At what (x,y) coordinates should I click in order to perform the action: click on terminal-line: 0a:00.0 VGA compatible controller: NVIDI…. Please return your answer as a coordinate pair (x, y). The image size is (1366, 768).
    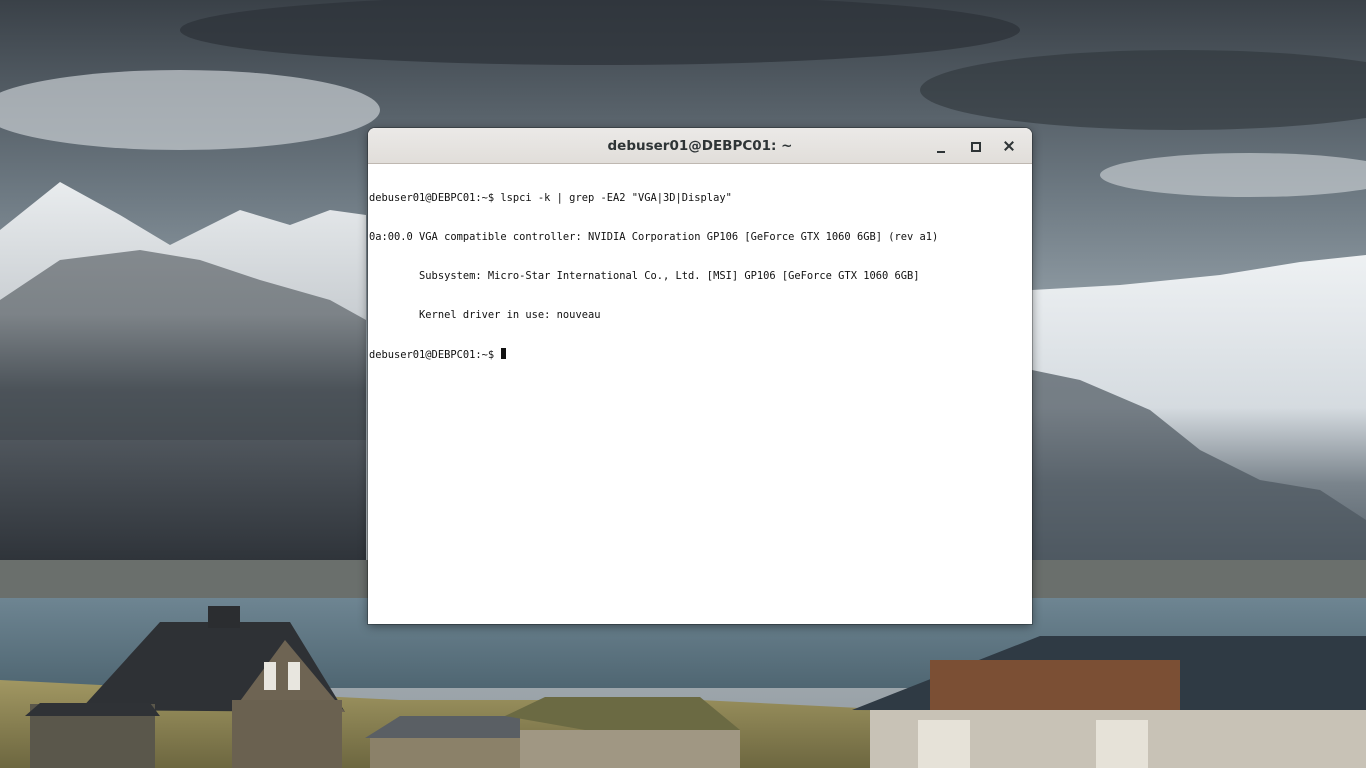
    Looking at the image, I should click on (654, 237).